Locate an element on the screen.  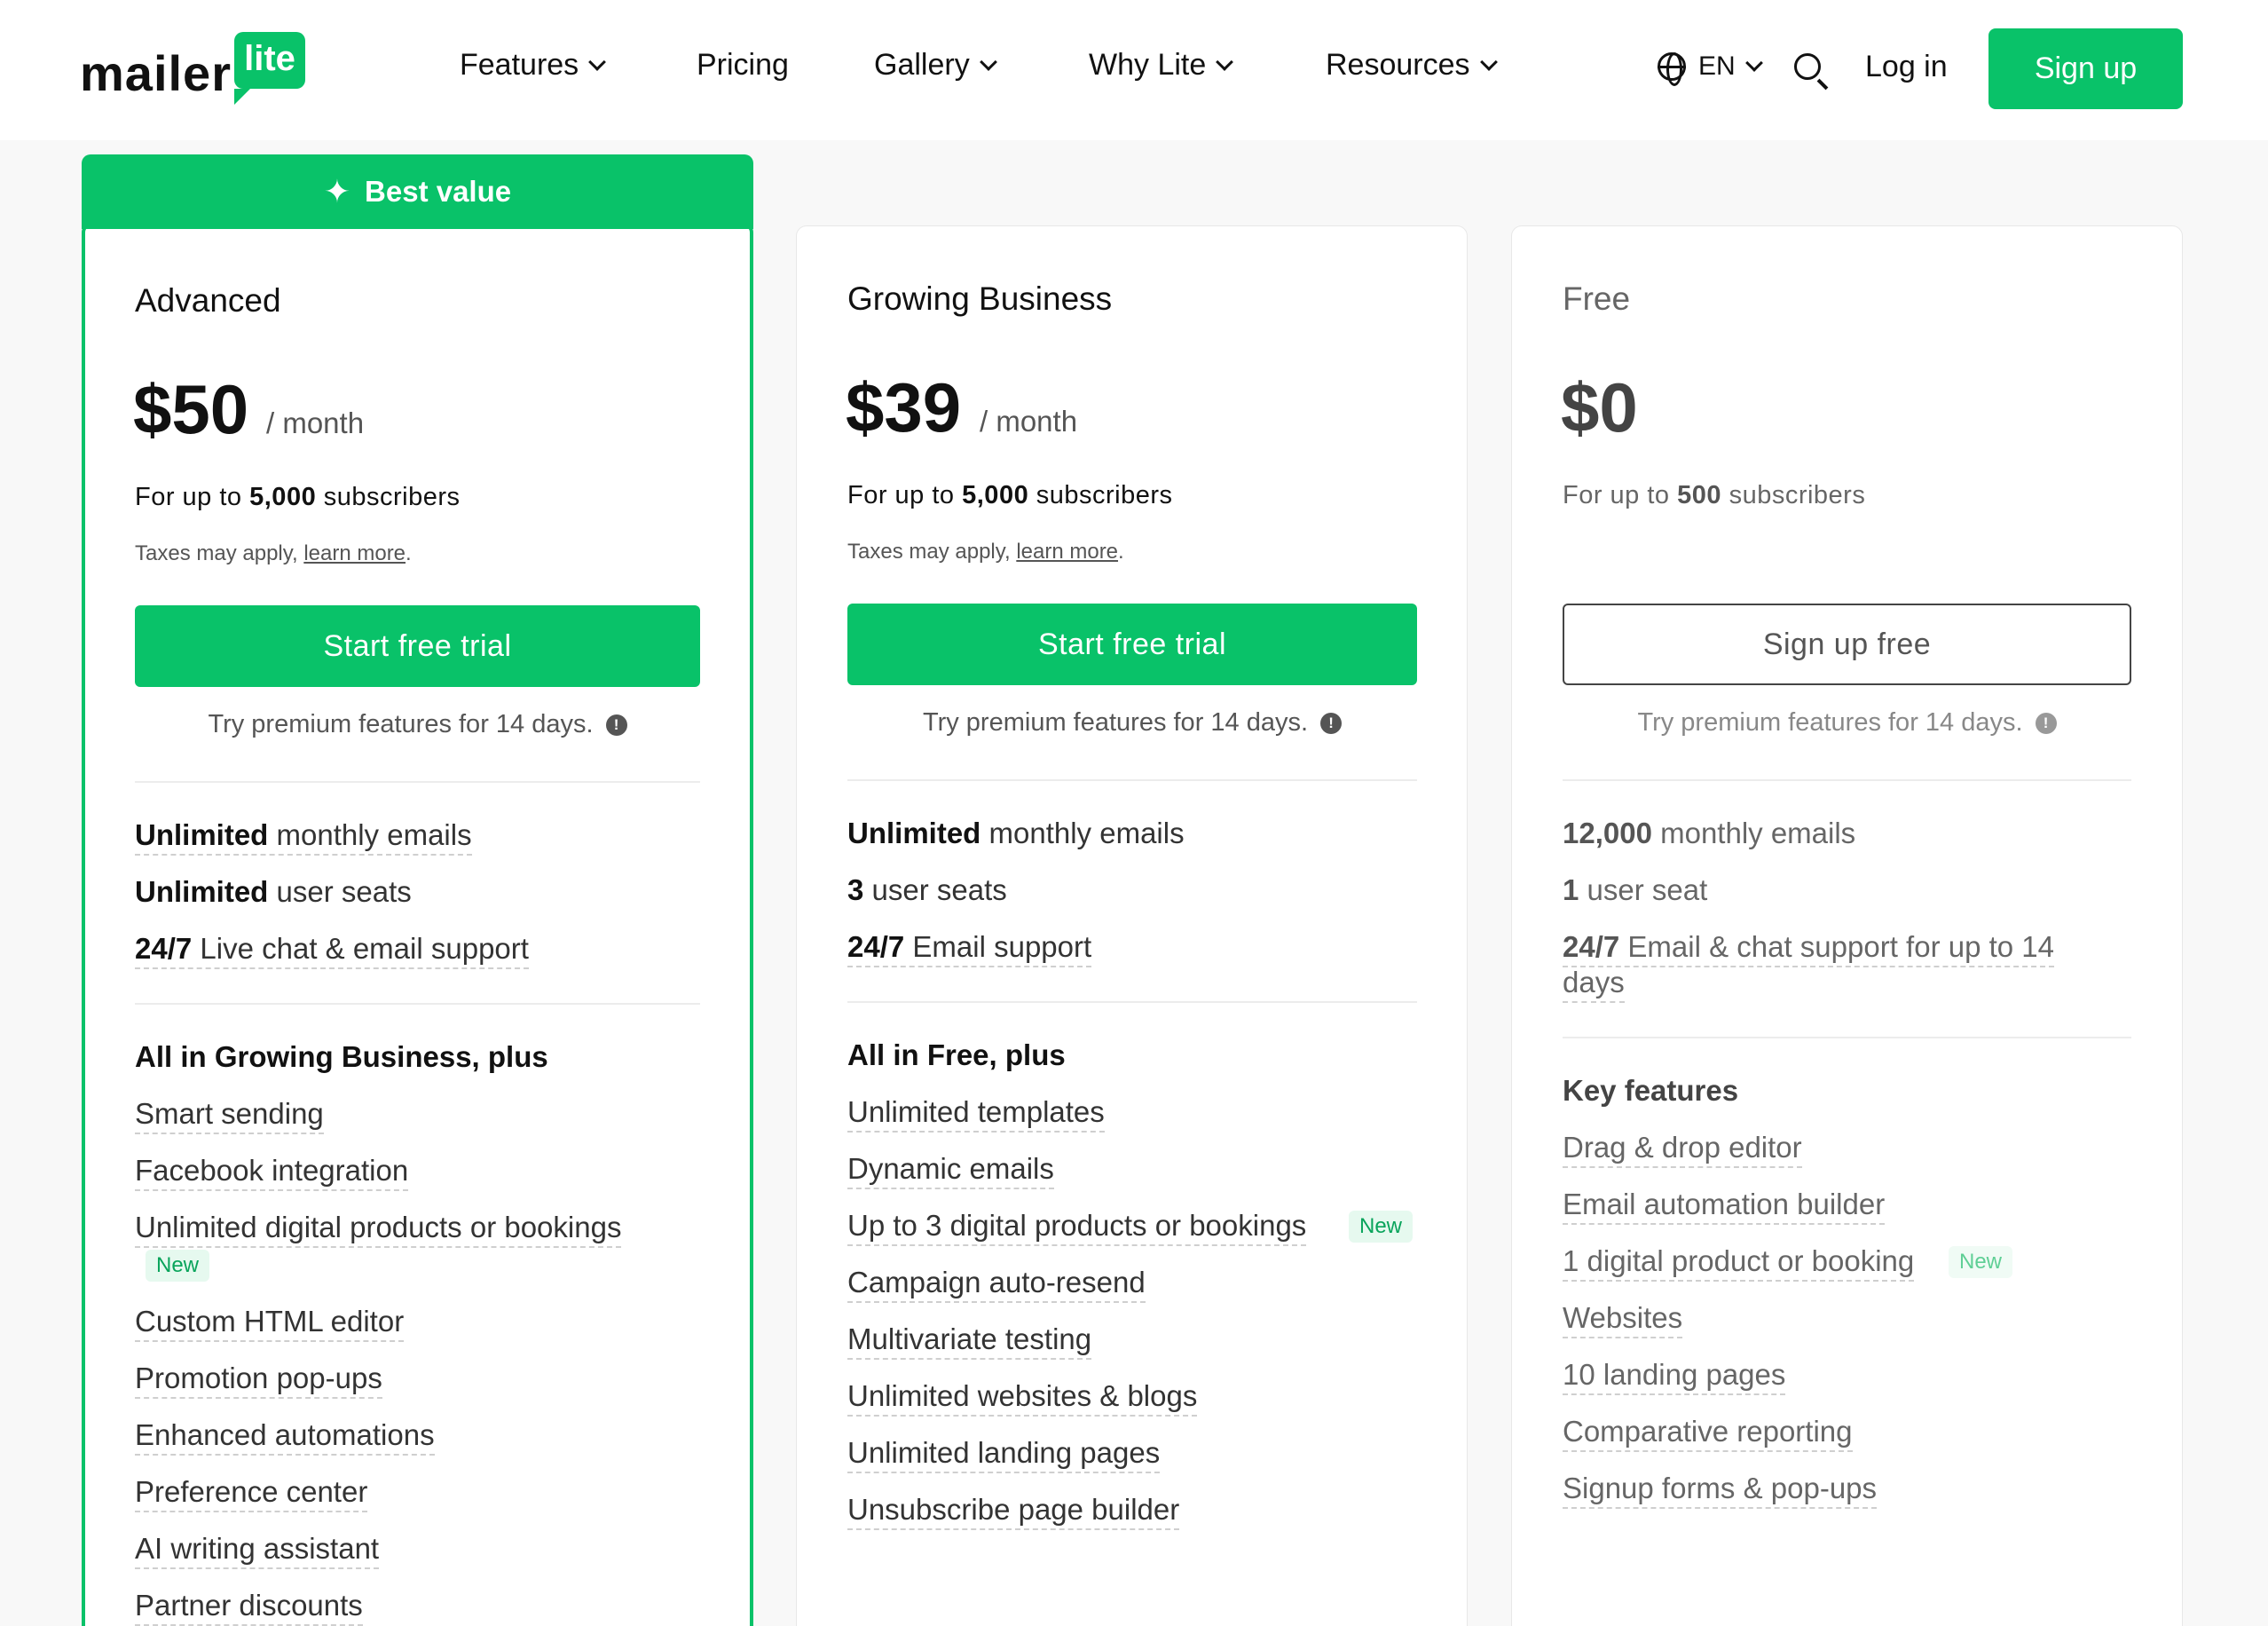
search-icon is located at coordinates (1807, 66).